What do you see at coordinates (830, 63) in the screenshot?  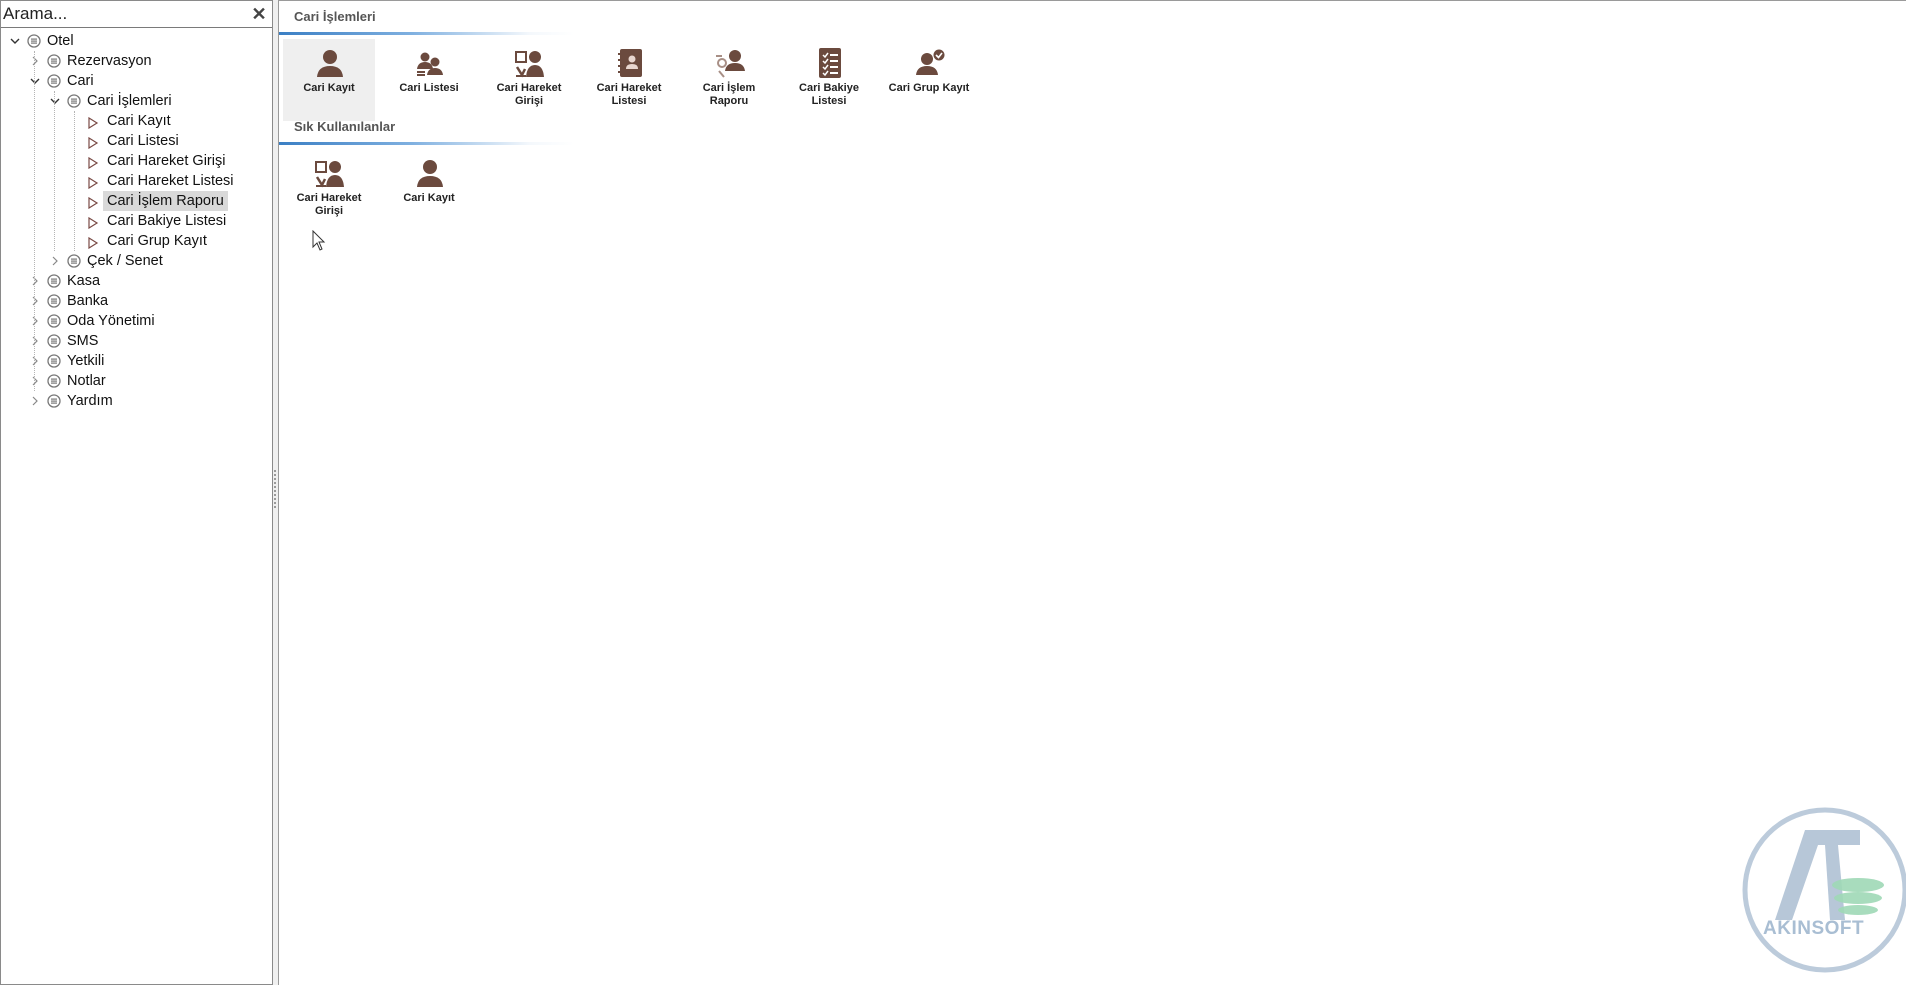 I see `checklist-icon` at bounding box center [830, 63].